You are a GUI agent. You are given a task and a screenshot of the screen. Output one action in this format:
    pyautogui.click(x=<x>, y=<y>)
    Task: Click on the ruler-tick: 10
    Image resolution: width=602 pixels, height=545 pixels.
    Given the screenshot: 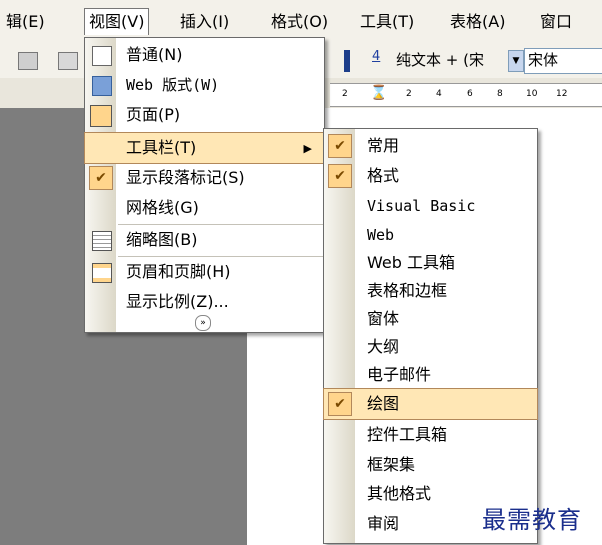 What is the action you would take?
    pyautogui.click(x=532, y=94)
    